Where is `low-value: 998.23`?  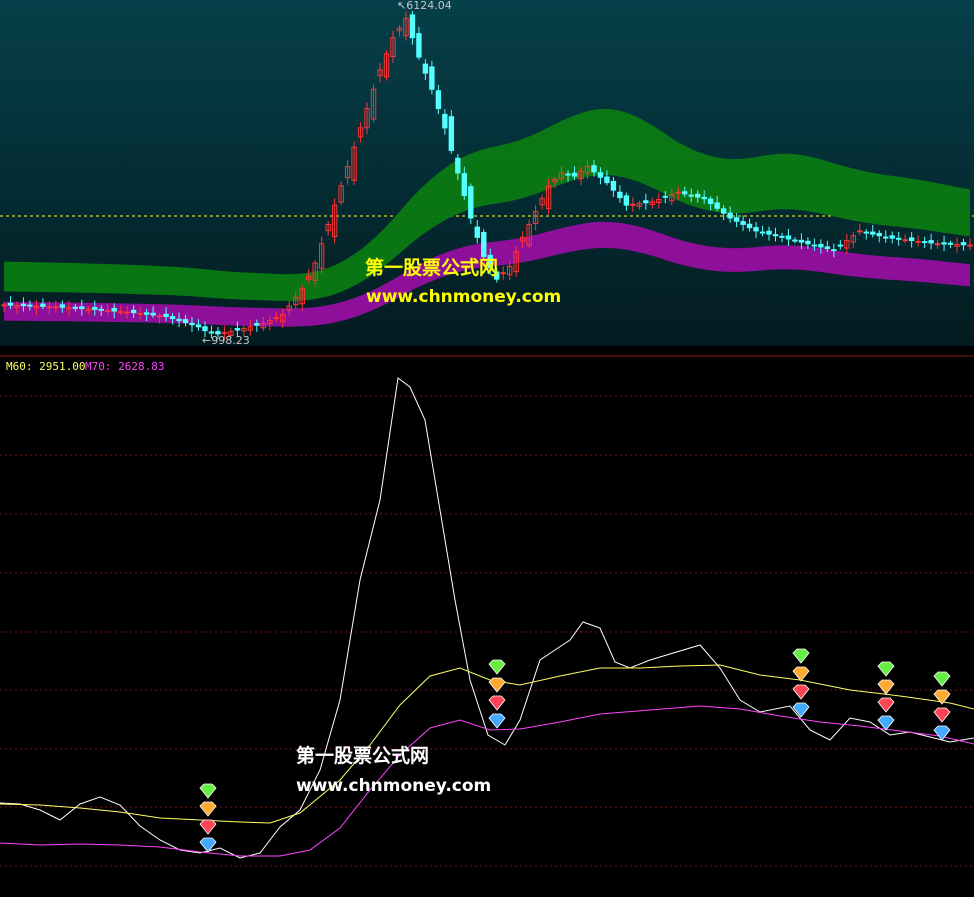 low-value: 998.23 is located at coordinates (230, 340).